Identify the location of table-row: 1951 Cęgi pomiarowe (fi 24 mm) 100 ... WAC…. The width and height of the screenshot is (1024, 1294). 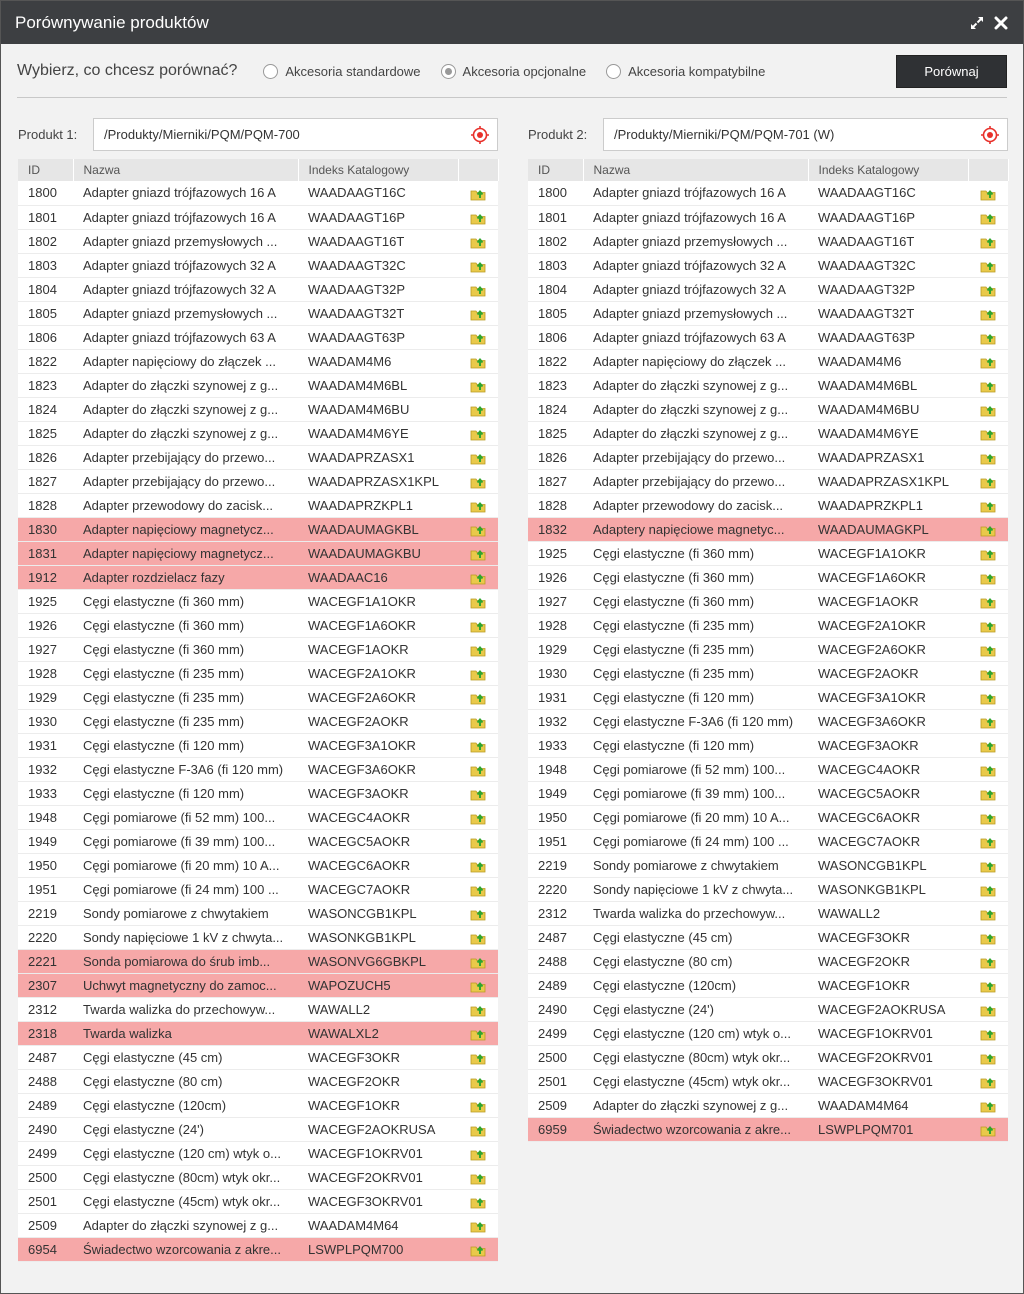
(258, 889).